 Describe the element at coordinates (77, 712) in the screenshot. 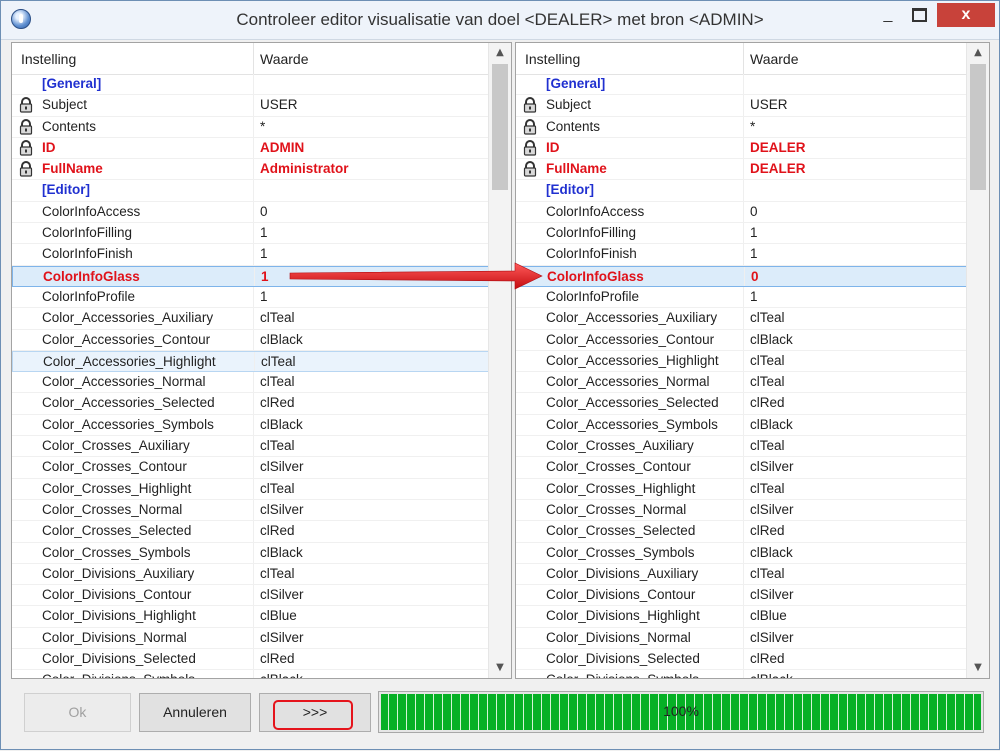

I see `ok-button: Ok` at that location.